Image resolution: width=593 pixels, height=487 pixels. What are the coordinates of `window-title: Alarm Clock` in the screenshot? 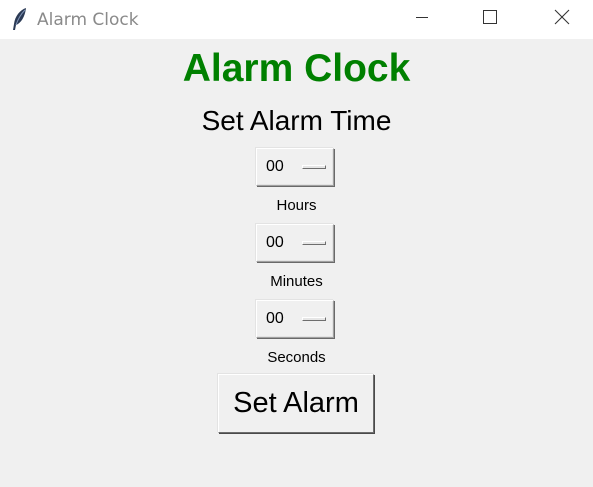 It's located at (88, 20).